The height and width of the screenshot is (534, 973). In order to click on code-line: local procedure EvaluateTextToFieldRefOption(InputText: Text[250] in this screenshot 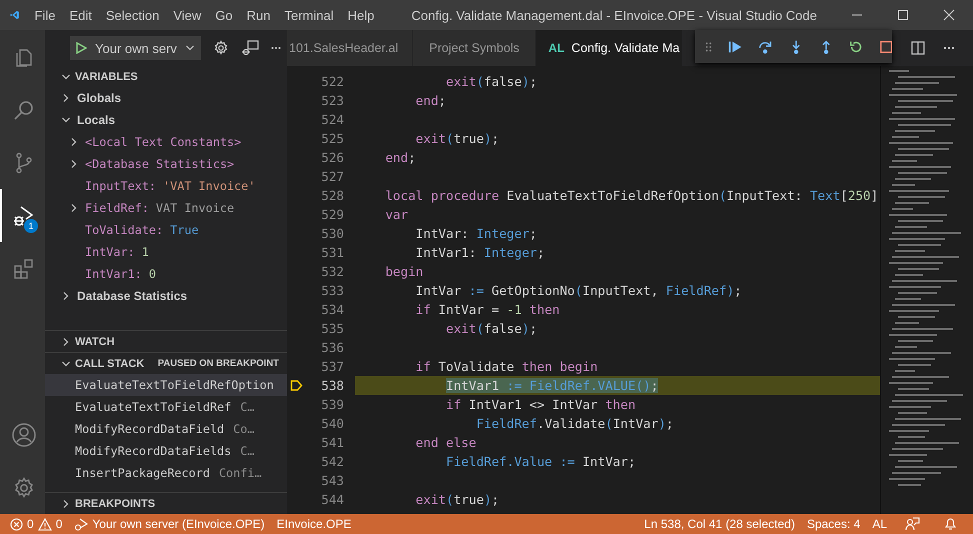, I will do `click(631, 196)`.